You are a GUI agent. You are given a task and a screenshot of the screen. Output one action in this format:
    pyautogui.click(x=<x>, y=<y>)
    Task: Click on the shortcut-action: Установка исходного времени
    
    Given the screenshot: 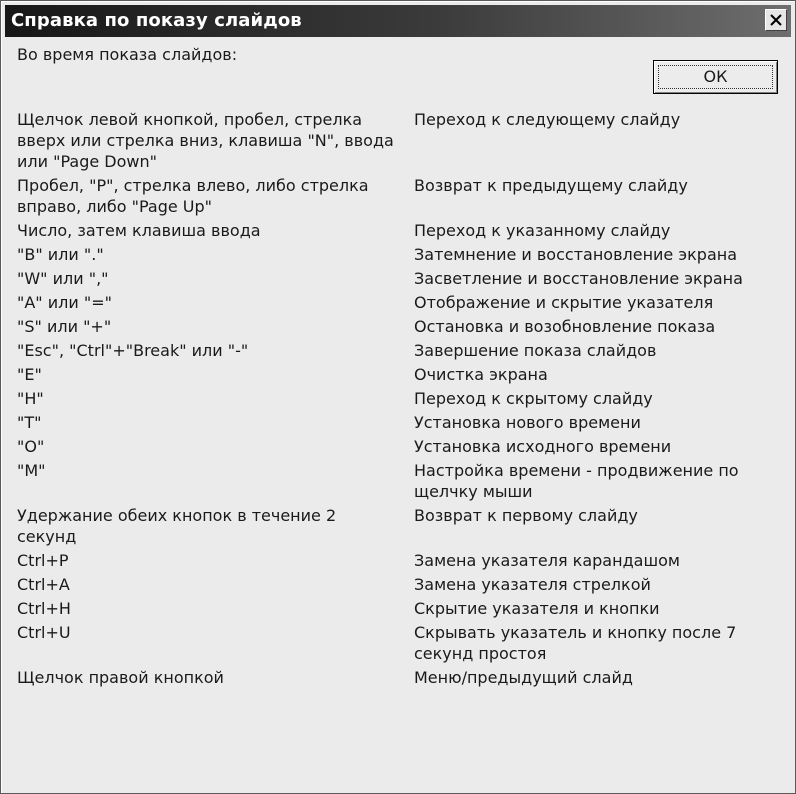 What is the action you would take?
    pyautogui.click(x=543, y=446)
    